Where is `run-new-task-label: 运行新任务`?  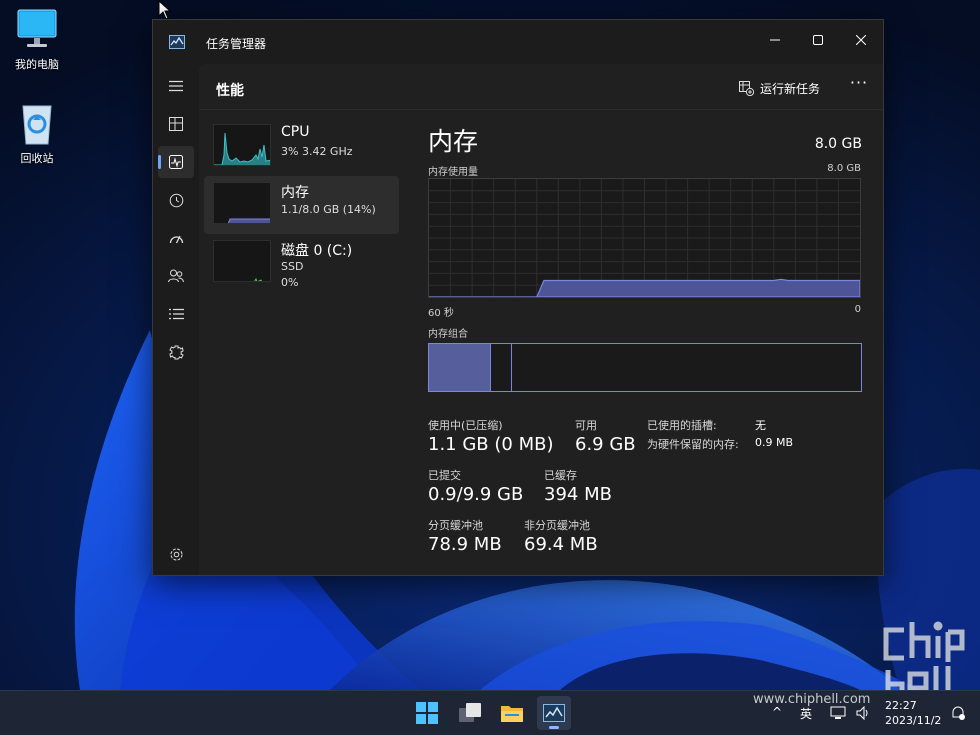 run-new-task-label: 运行新任务 is located at coordinates (790, 88).